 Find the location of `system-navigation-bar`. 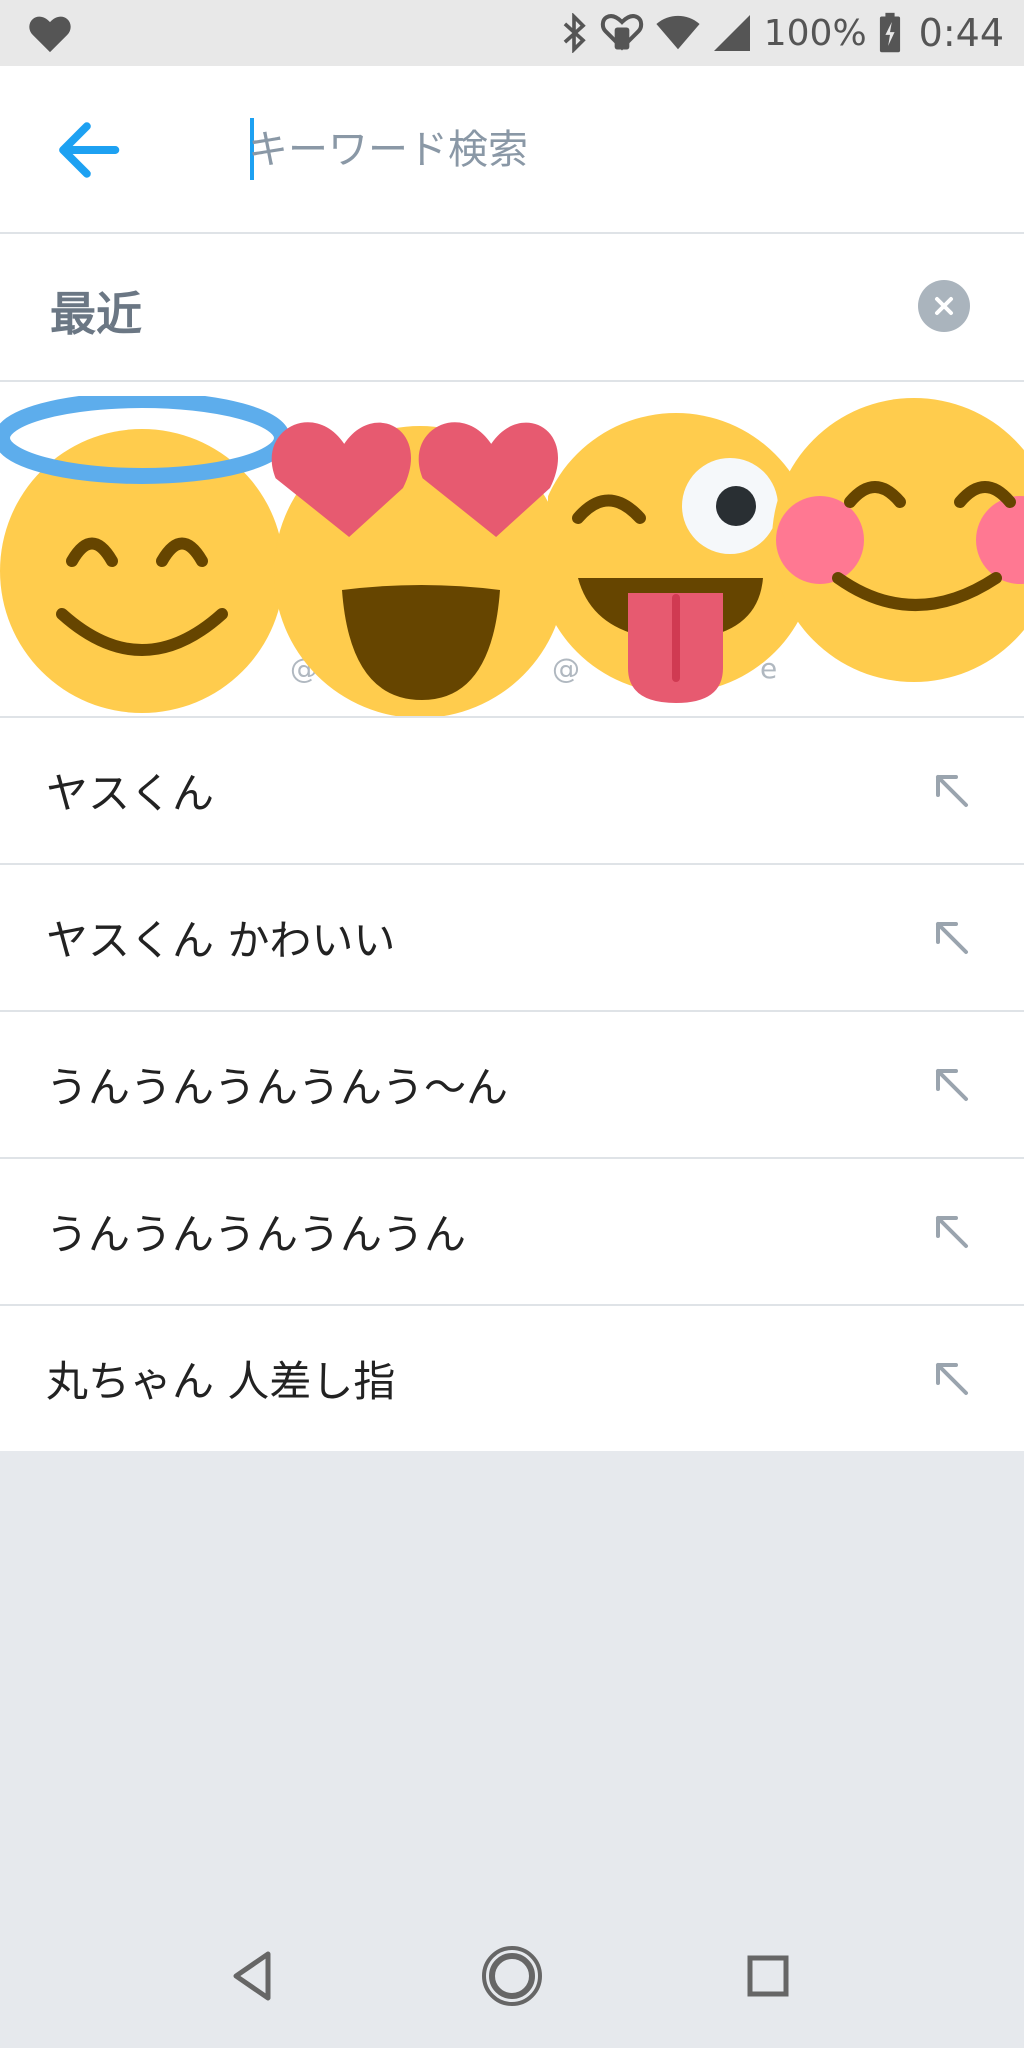

system-navigation-bar is located at coordinates (512, 1976).